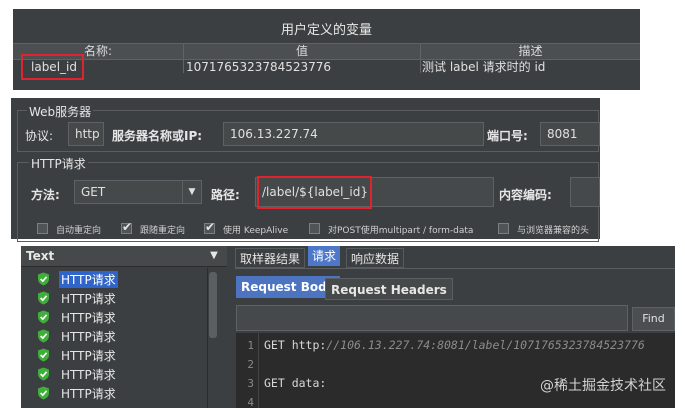  What do you see at coordinates (525, 195) in the screenshot?
I see `content-encoding-label: 内容编码:` at bounding box center [525, 195].